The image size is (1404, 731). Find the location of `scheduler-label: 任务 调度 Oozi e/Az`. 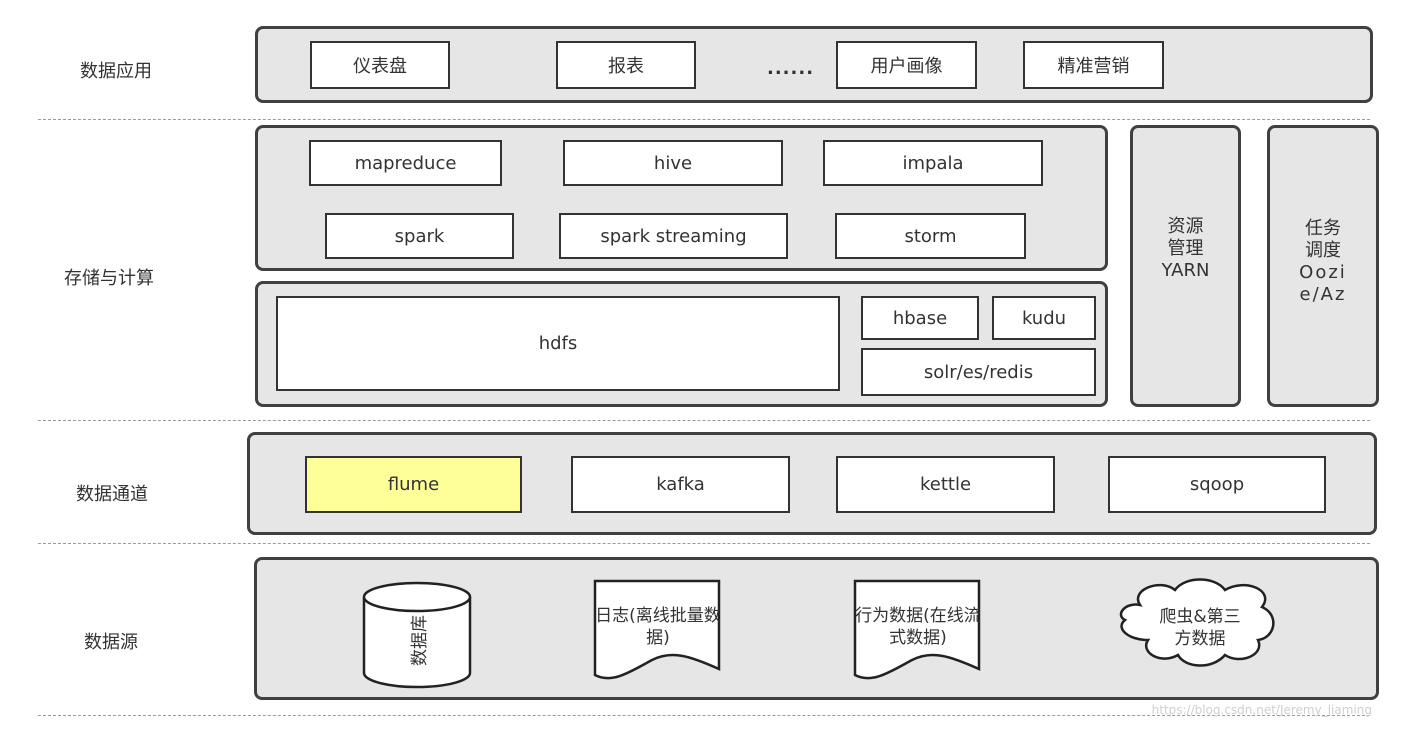

scheduler-label: 任务 调度 Oozi e/Az is located at coordinates (1323, 262).